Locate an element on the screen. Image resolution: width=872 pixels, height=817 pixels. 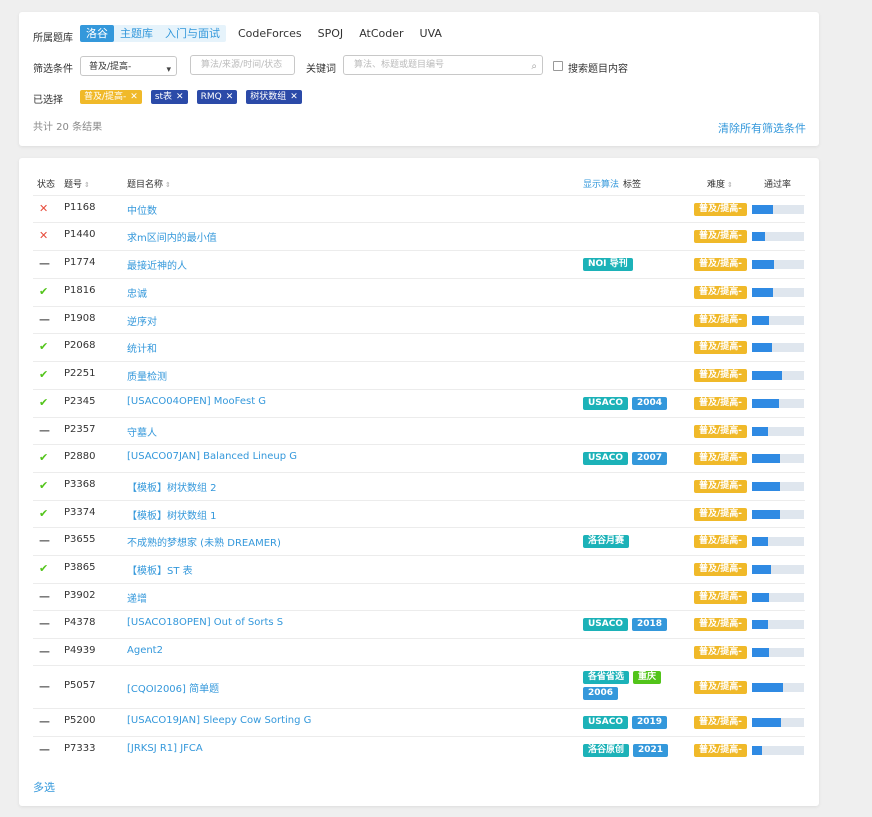
problem-id: P2880 is located at coordinates (80, 456).